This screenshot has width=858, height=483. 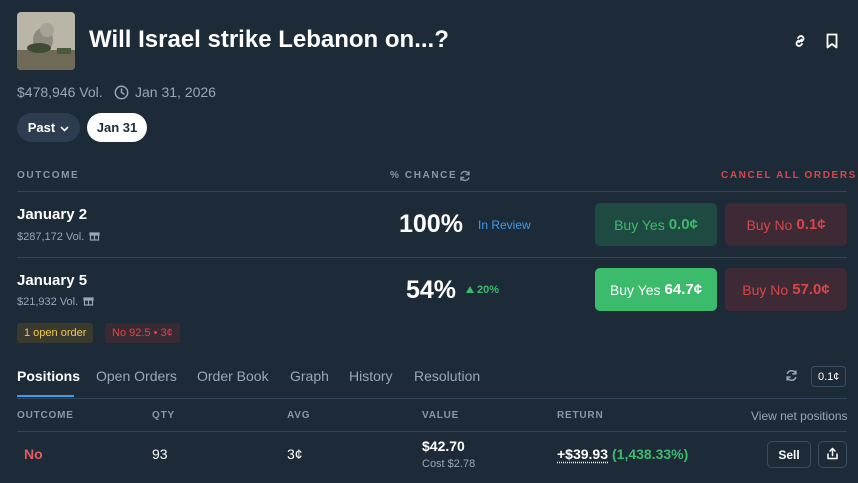 I want to click on refresh-positions-icon, so click(x=791, y=378).